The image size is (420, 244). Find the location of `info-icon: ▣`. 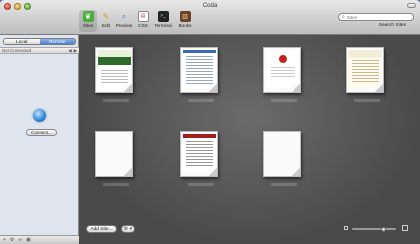

info-icon: ▣ is located at coordinates (28, 240).